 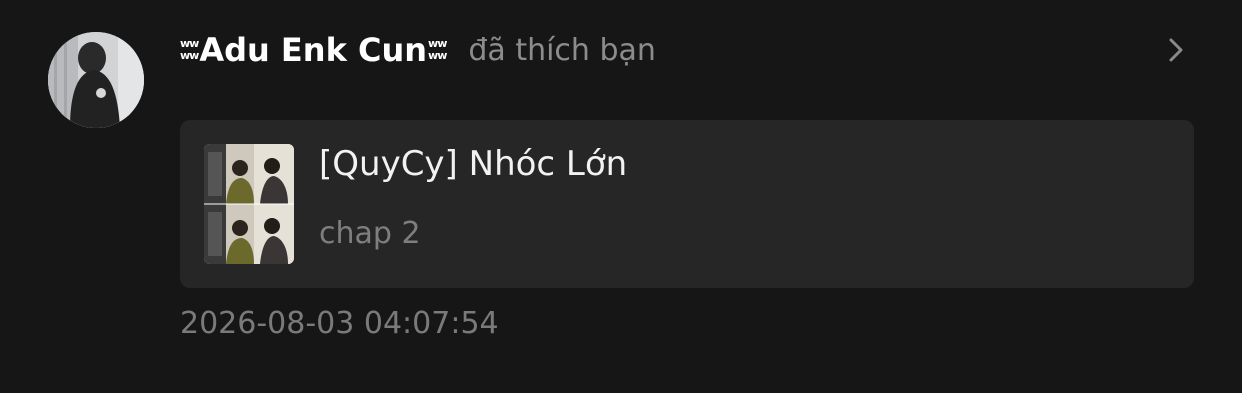 I want to click on username: Adu Enk Cun, so click(x=313, y=50).